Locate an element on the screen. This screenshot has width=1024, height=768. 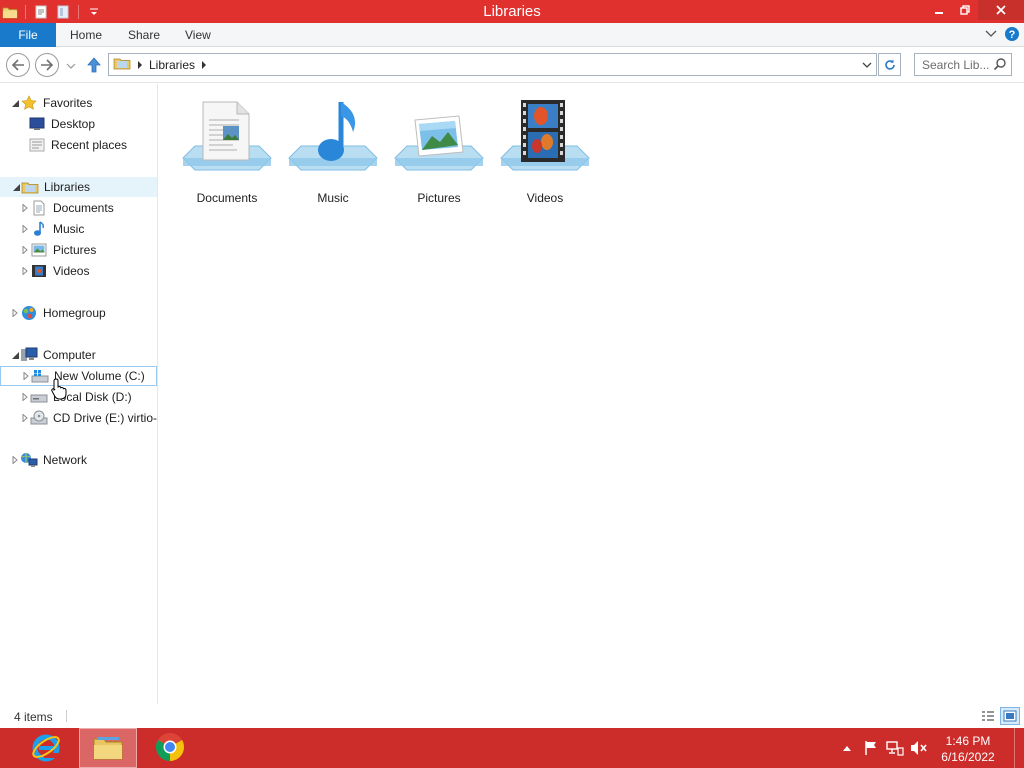
forward-button is located at coordinates (47, 65).